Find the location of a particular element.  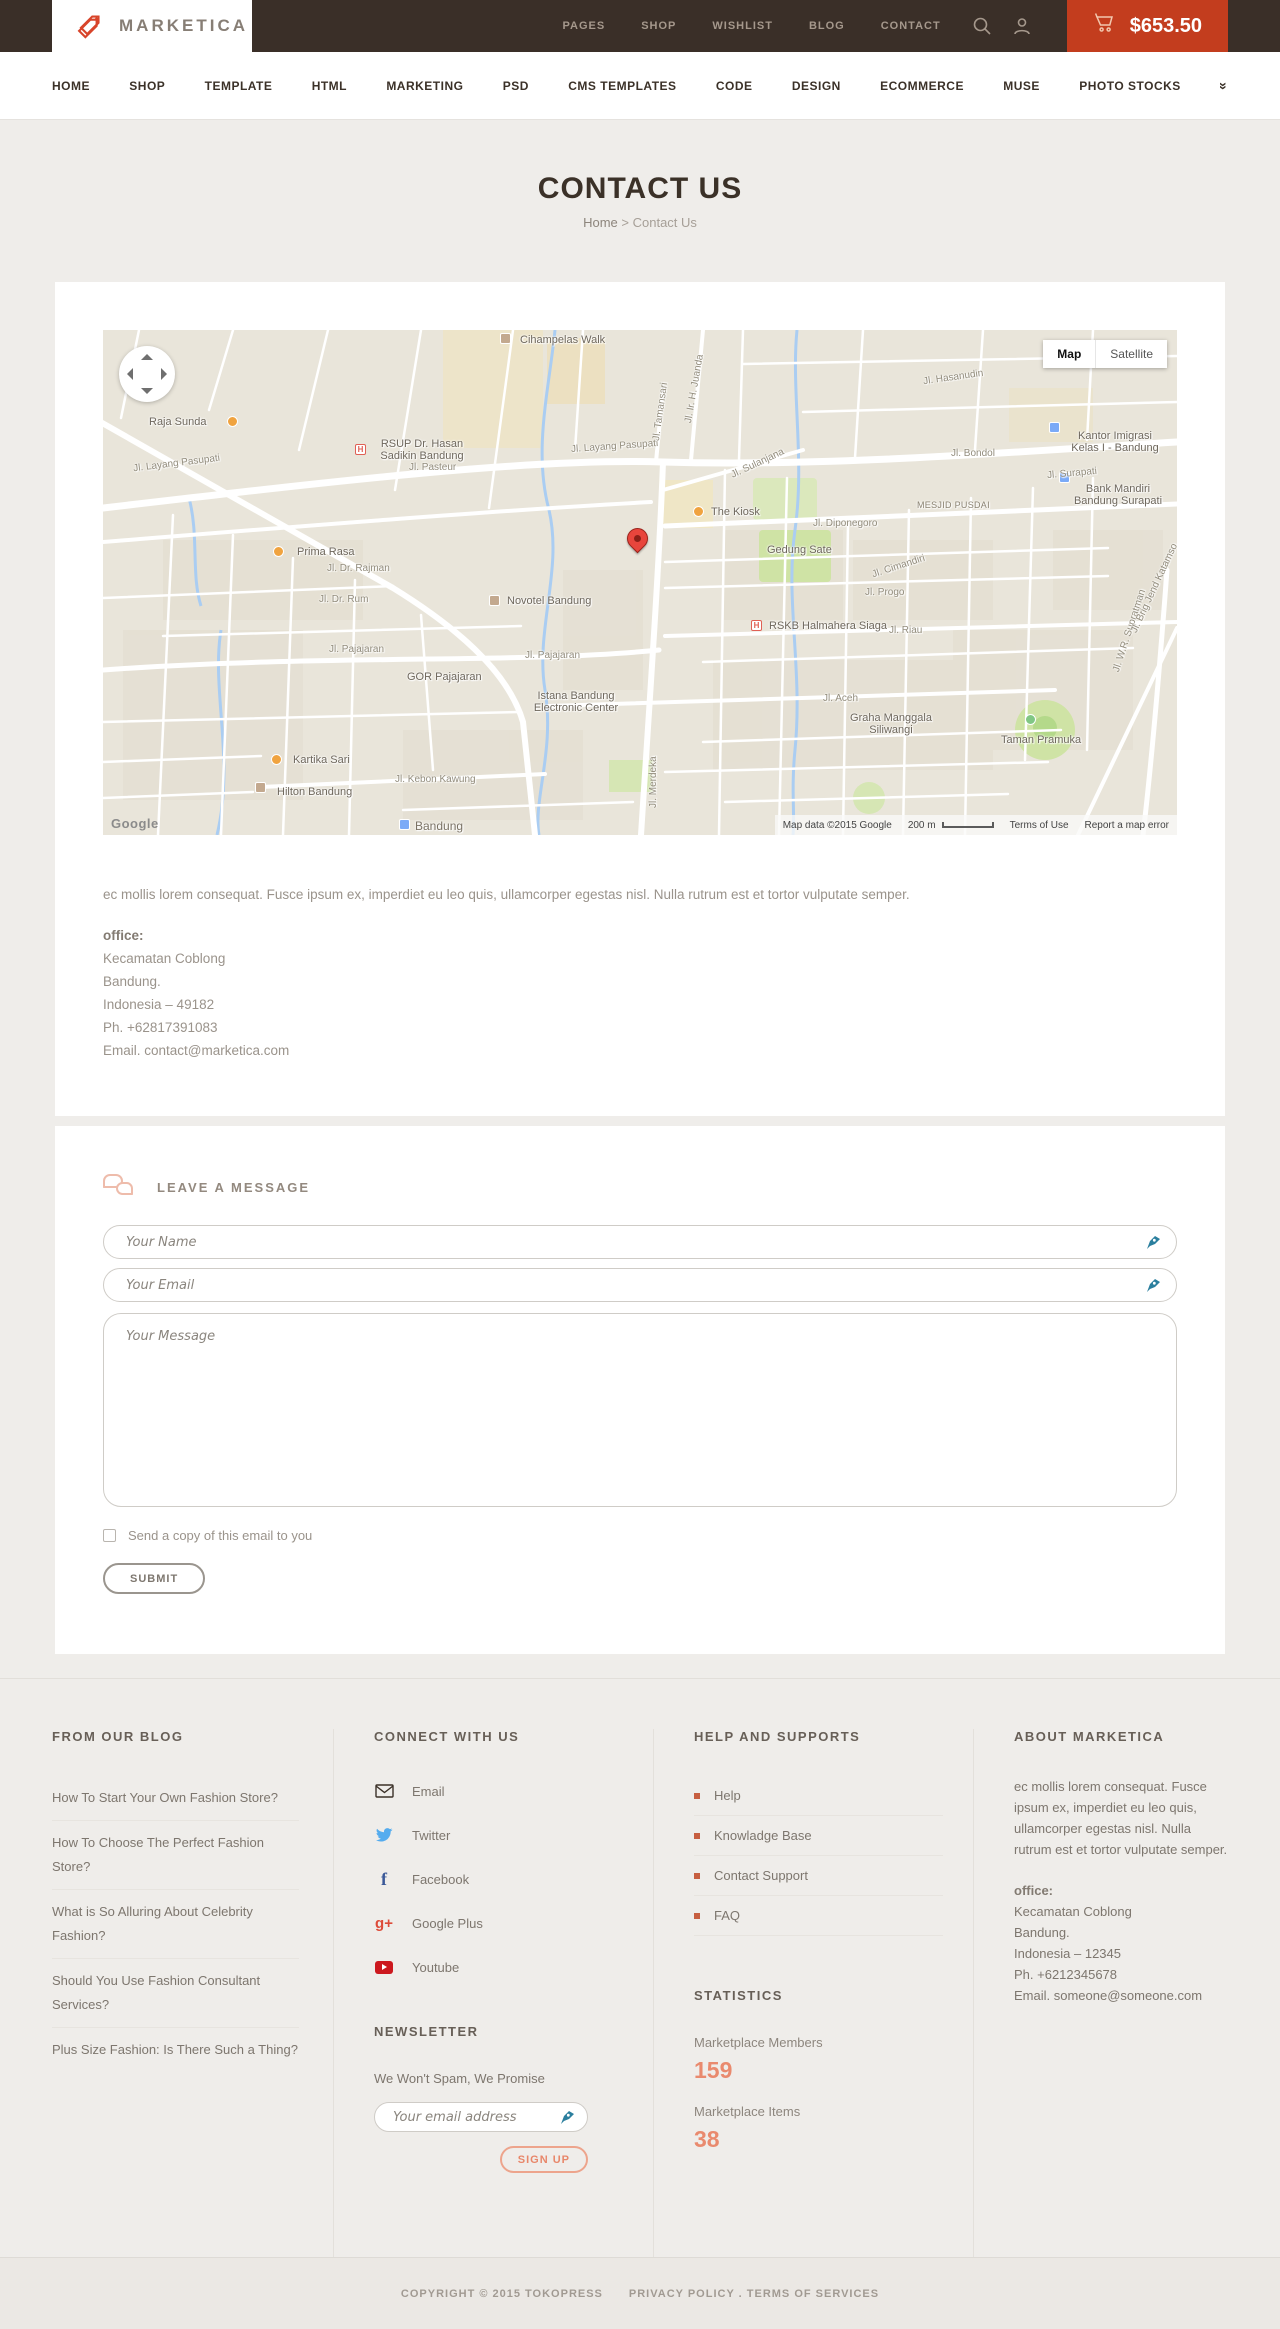

topnav-item-contact: CONTACT is located at coordinates (911, 26).